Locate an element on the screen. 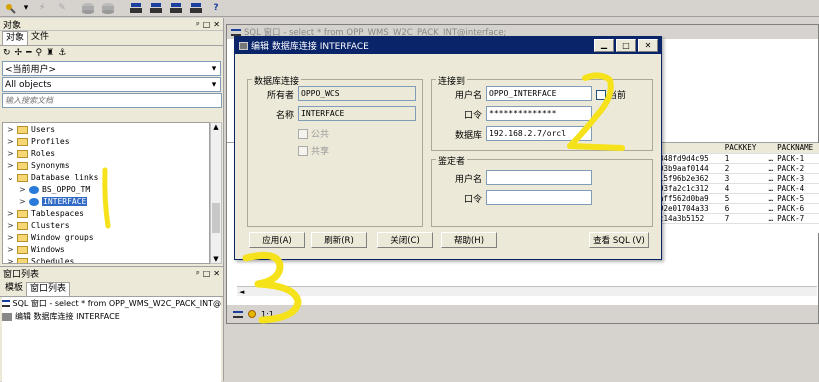 This screenshot has height=382, width=819. tree-node: > Windows is located at coordinates (106, 250).